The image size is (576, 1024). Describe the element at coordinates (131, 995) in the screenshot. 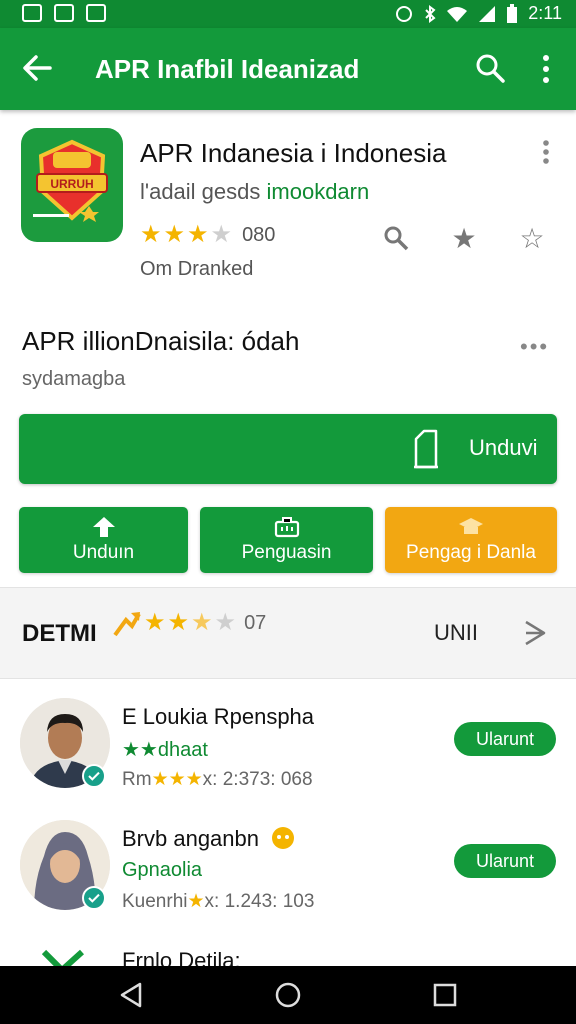

I see `nav-back-icon` at that location.